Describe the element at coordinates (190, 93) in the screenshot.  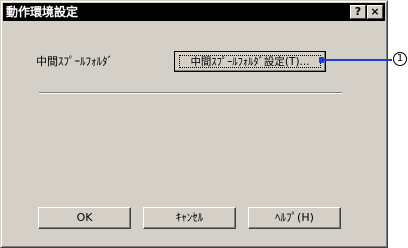
I see `separator` at that location.